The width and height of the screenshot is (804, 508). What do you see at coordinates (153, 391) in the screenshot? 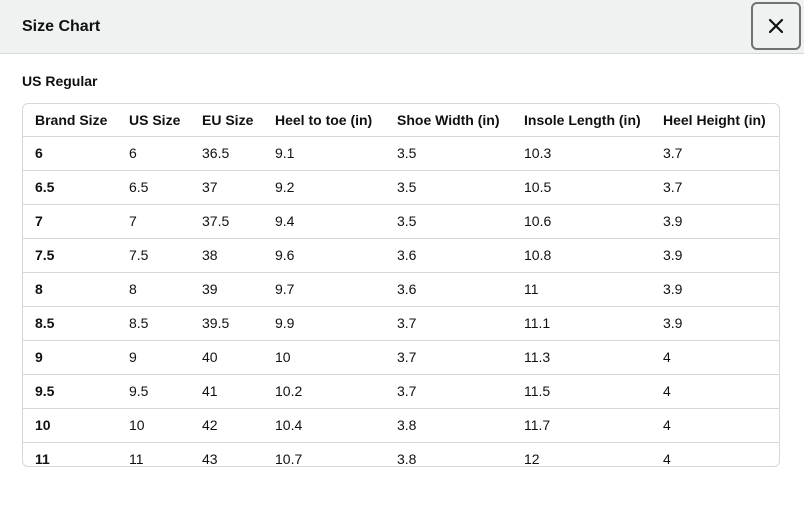
I see `table-cell: 9.5` at bounding box center [153, 391].